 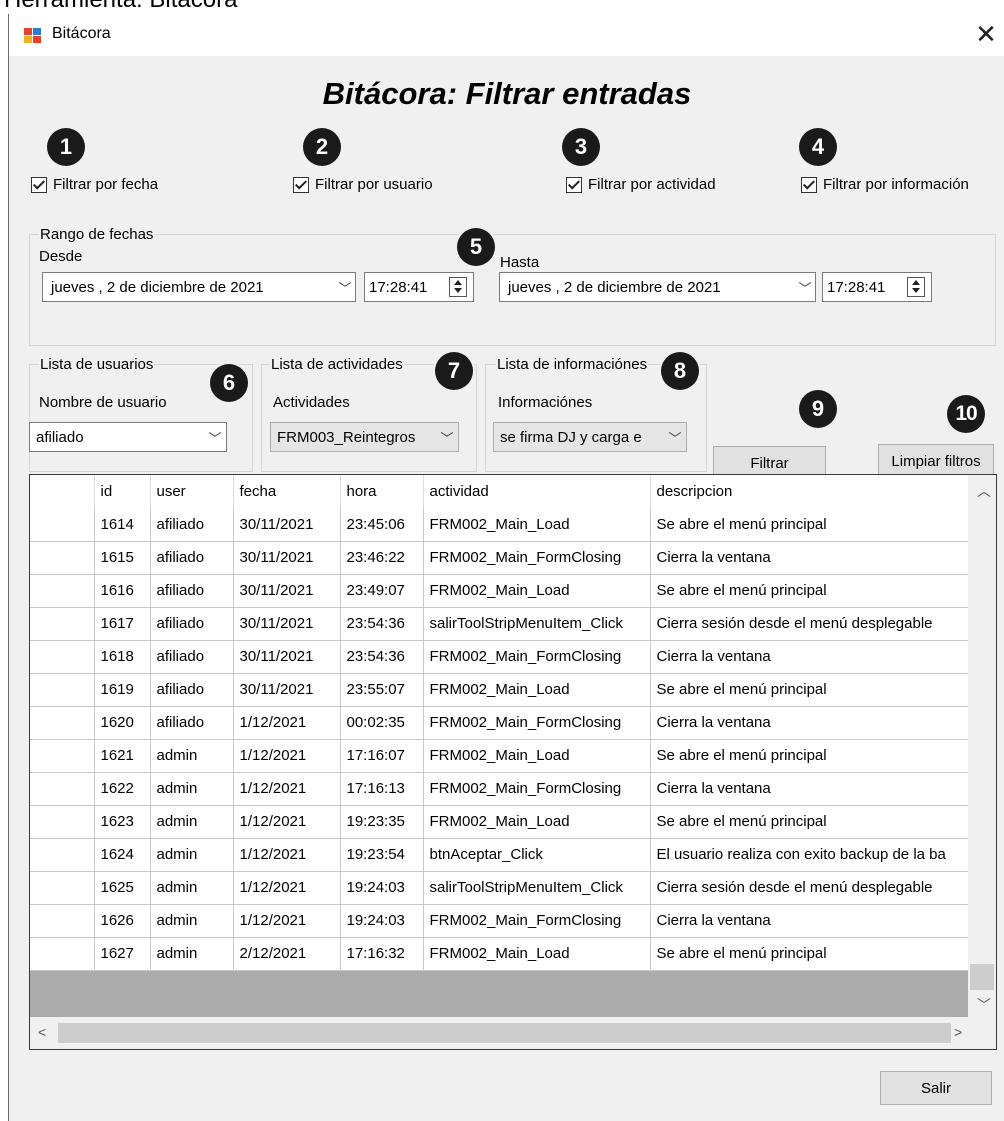 I want to click on column-header-actividad: actividad, so click(x=537, y=491).